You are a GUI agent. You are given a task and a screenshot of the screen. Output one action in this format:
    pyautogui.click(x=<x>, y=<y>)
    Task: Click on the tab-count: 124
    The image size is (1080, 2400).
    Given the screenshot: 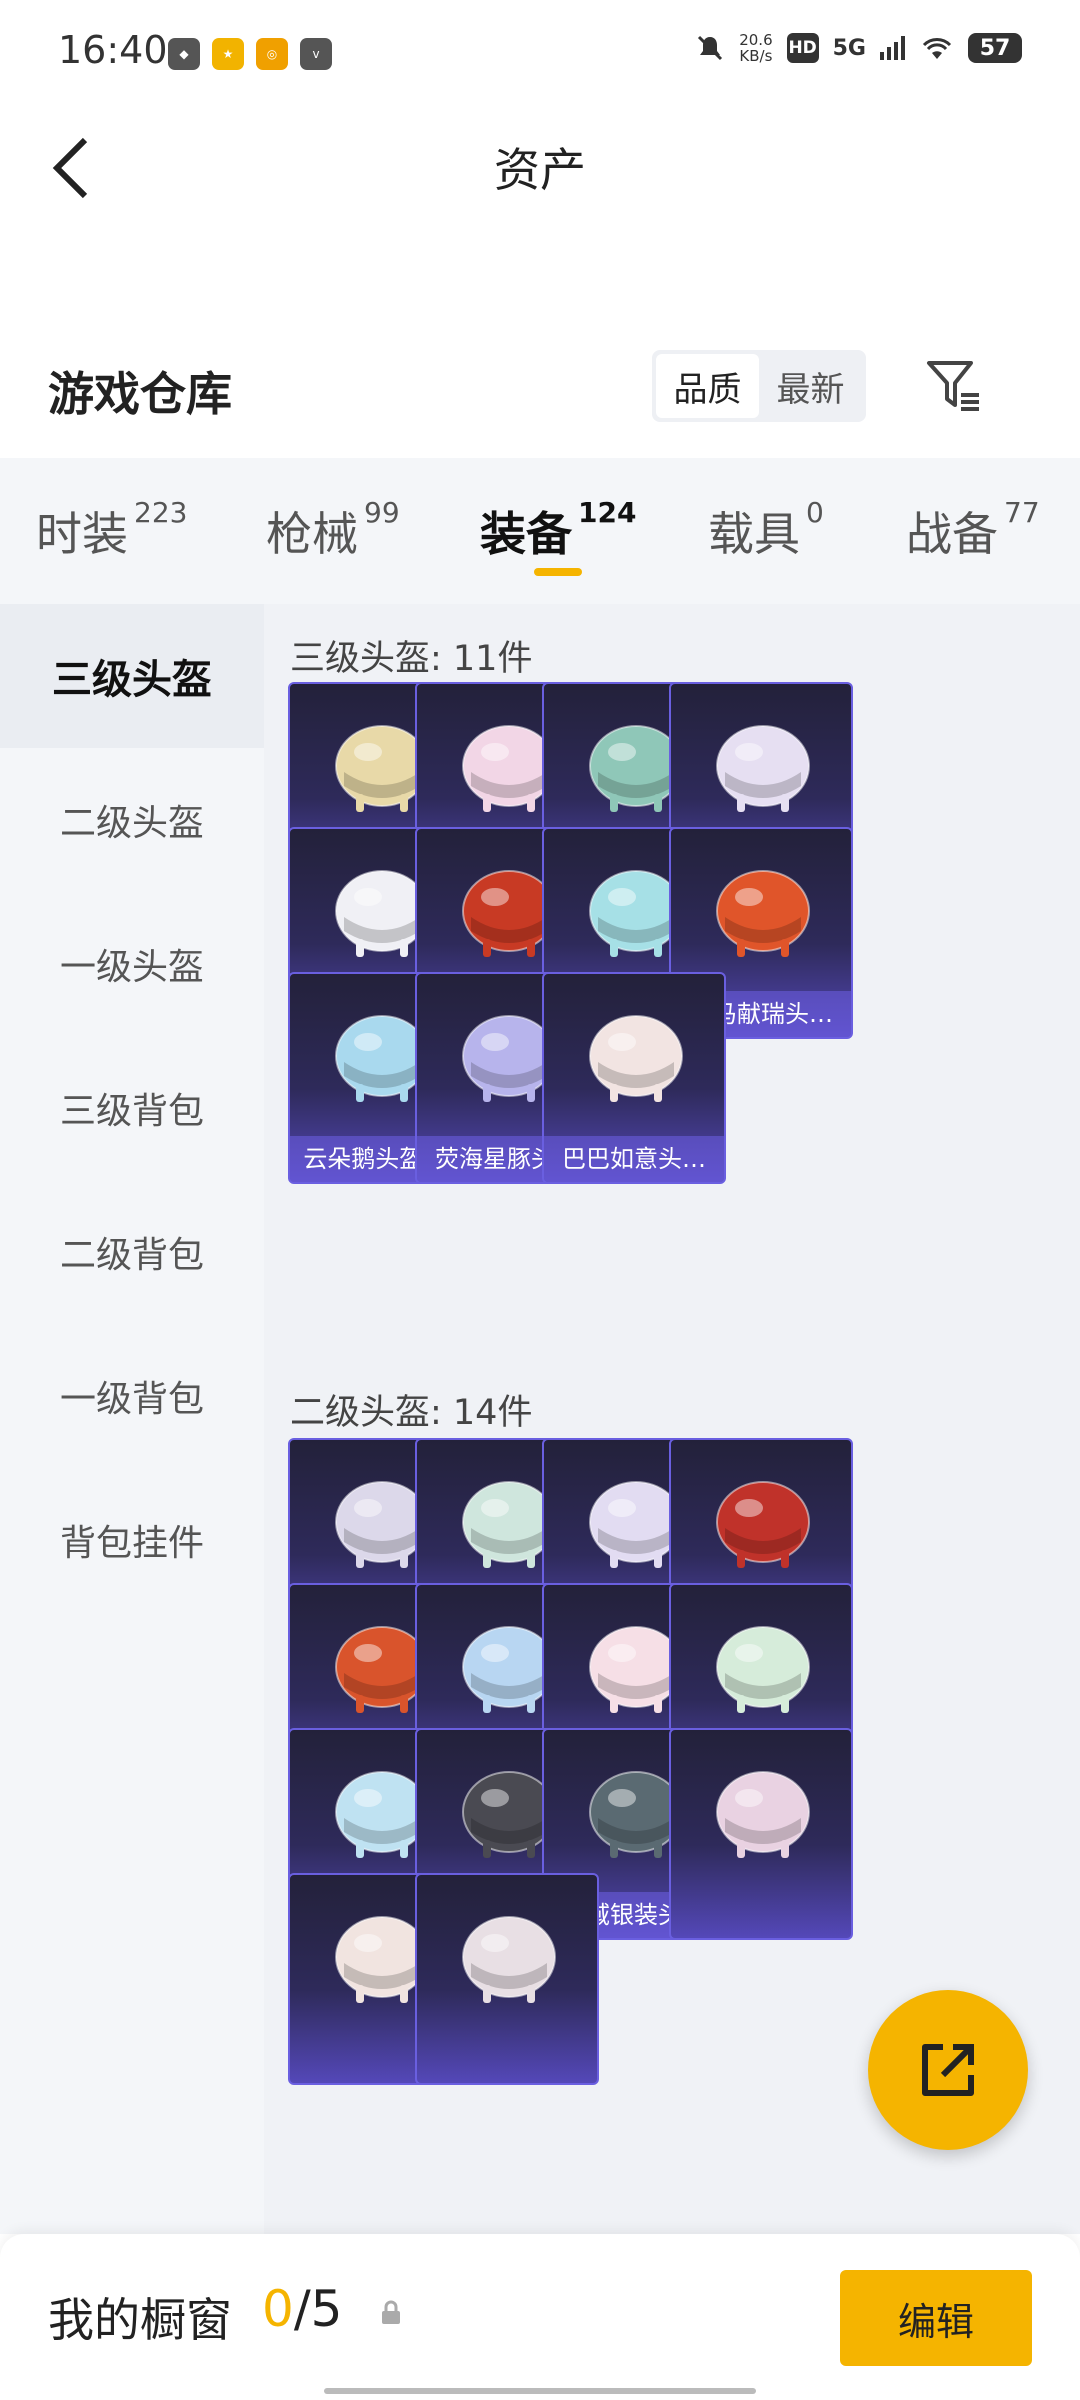 What is the action you would take?
    pyautogui.click(x=607, y=512)
    